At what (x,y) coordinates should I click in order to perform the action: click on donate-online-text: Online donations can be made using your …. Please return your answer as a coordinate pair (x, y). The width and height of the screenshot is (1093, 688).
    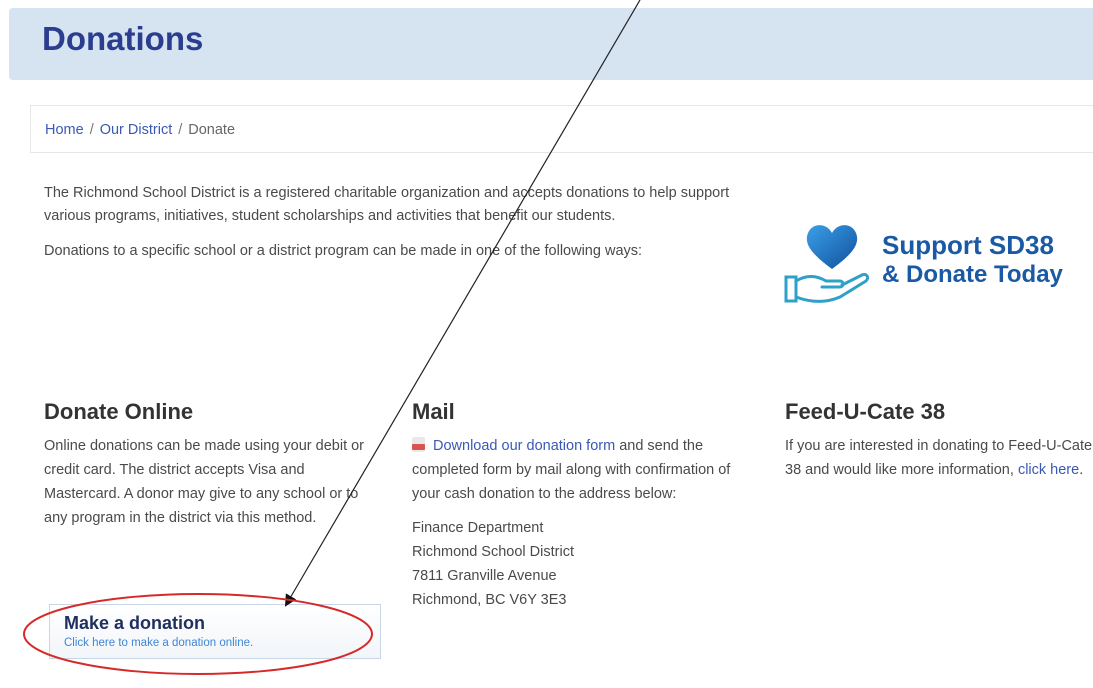
    Looking at the image, I should click on (204, 482).